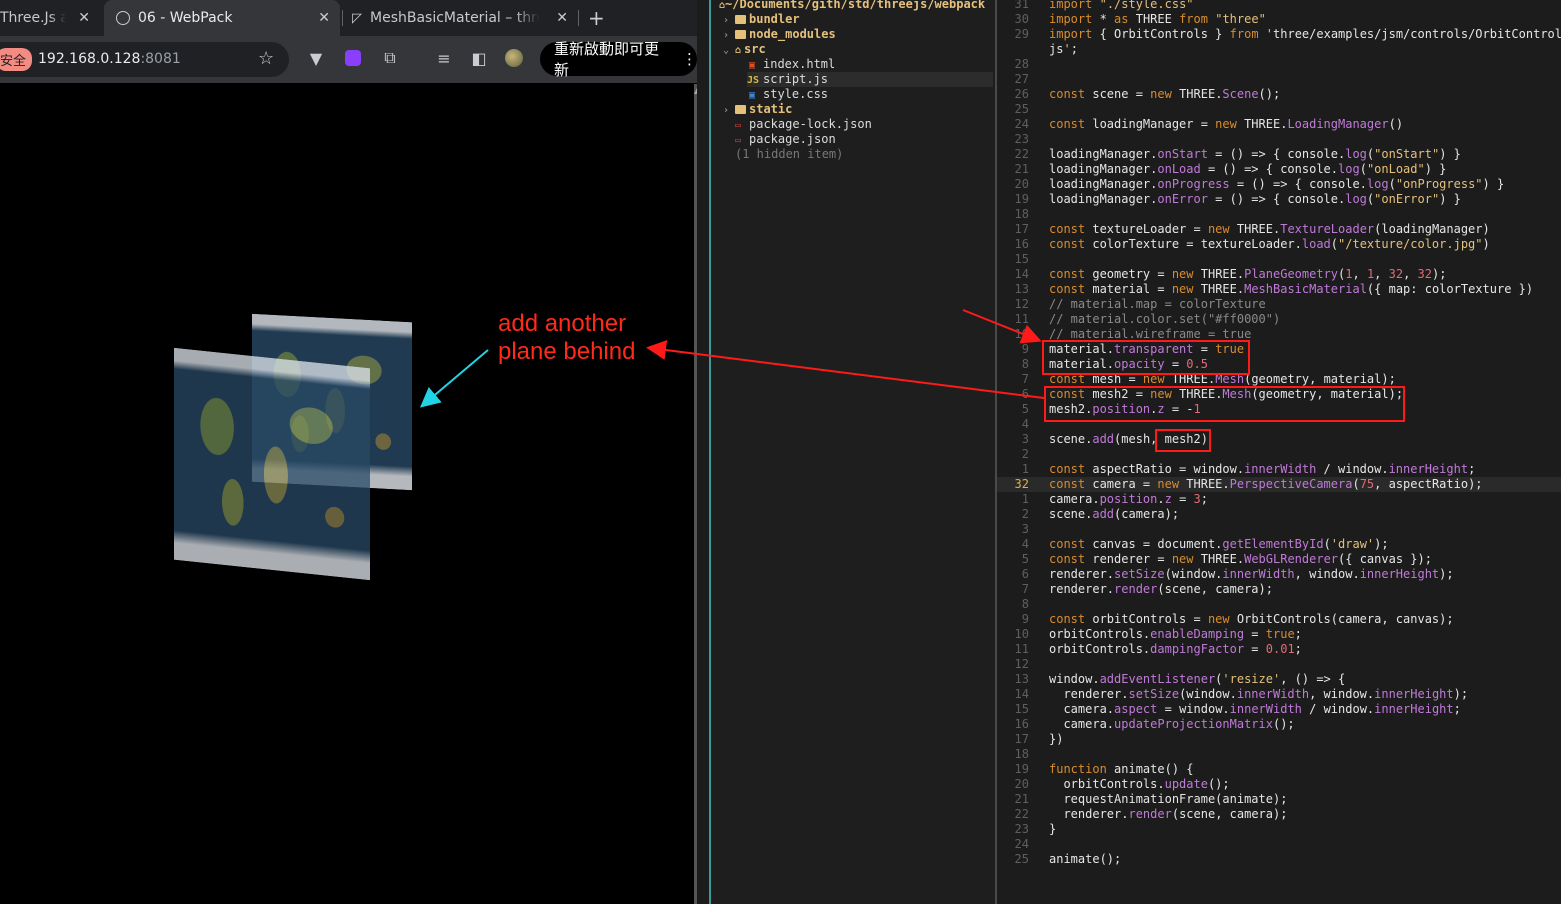 This screenshot has height=904, width=1561. I want to click on code-line: 28, so click(1279, 64).